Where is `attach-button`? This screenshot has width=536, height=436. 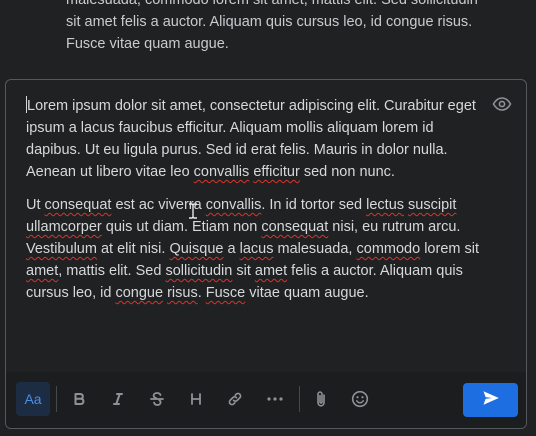
attach-button is located at coordinates (321, 399).